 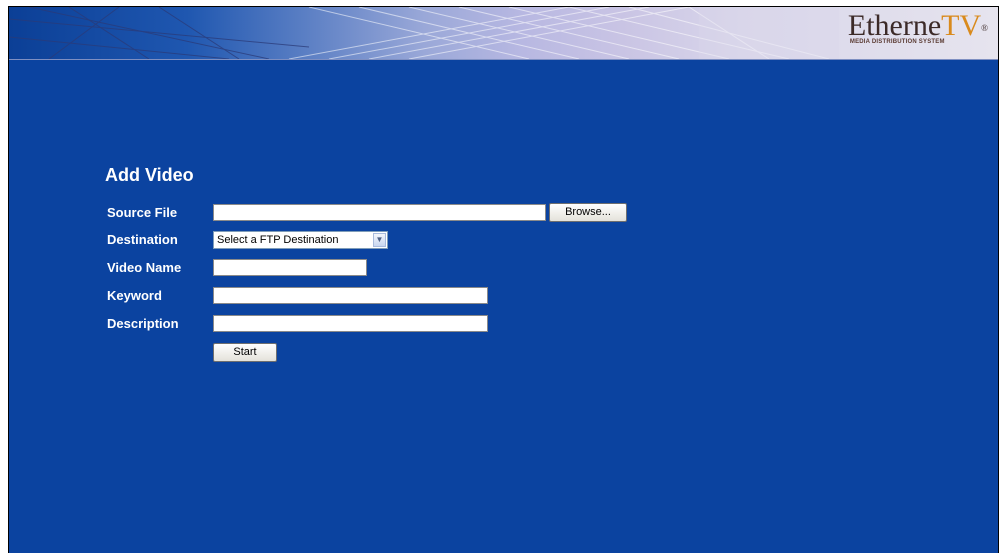 What do you see at coordinates (379, 212) in the screenshot?
I see `source-file-input` at bounding box center [379, 212].